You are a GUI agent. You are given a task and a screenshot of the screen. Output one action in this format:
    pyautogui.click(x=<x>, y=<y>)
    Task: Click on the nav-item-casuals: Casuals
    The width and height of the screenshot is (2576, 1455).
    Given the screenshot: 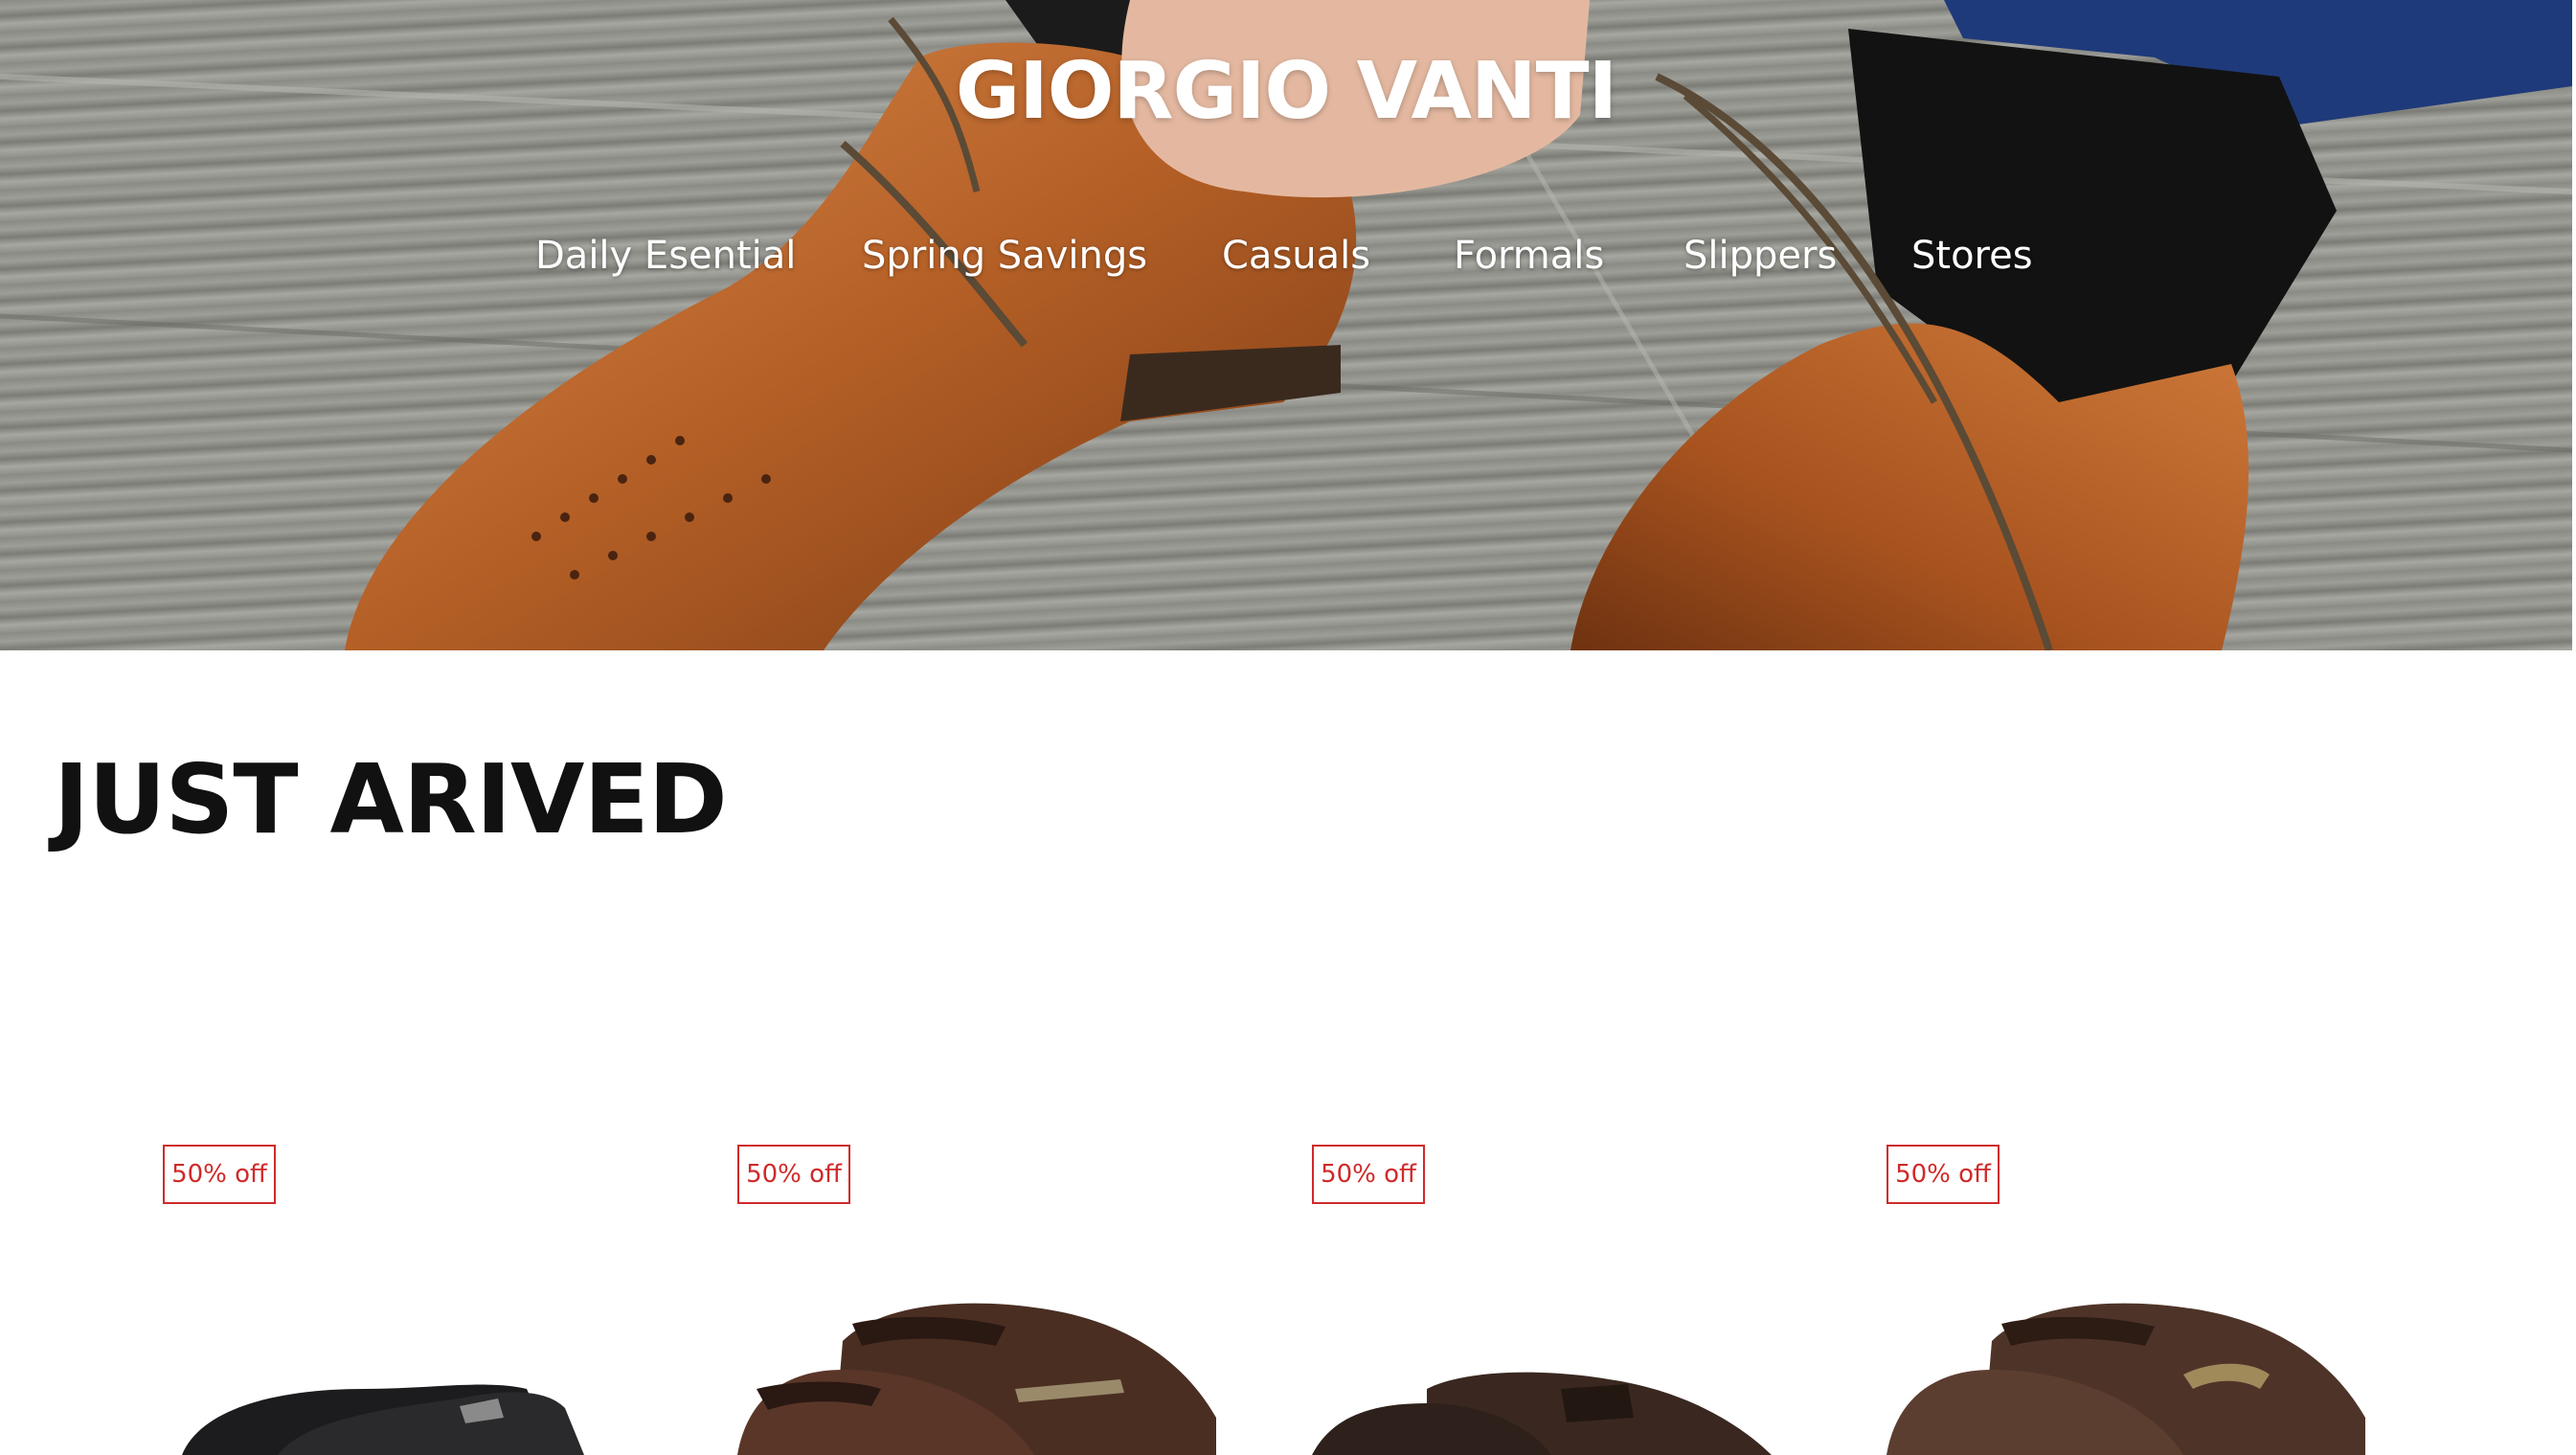 What is the action you would take?
    pyautogui.click(x=1296, y=256)
    